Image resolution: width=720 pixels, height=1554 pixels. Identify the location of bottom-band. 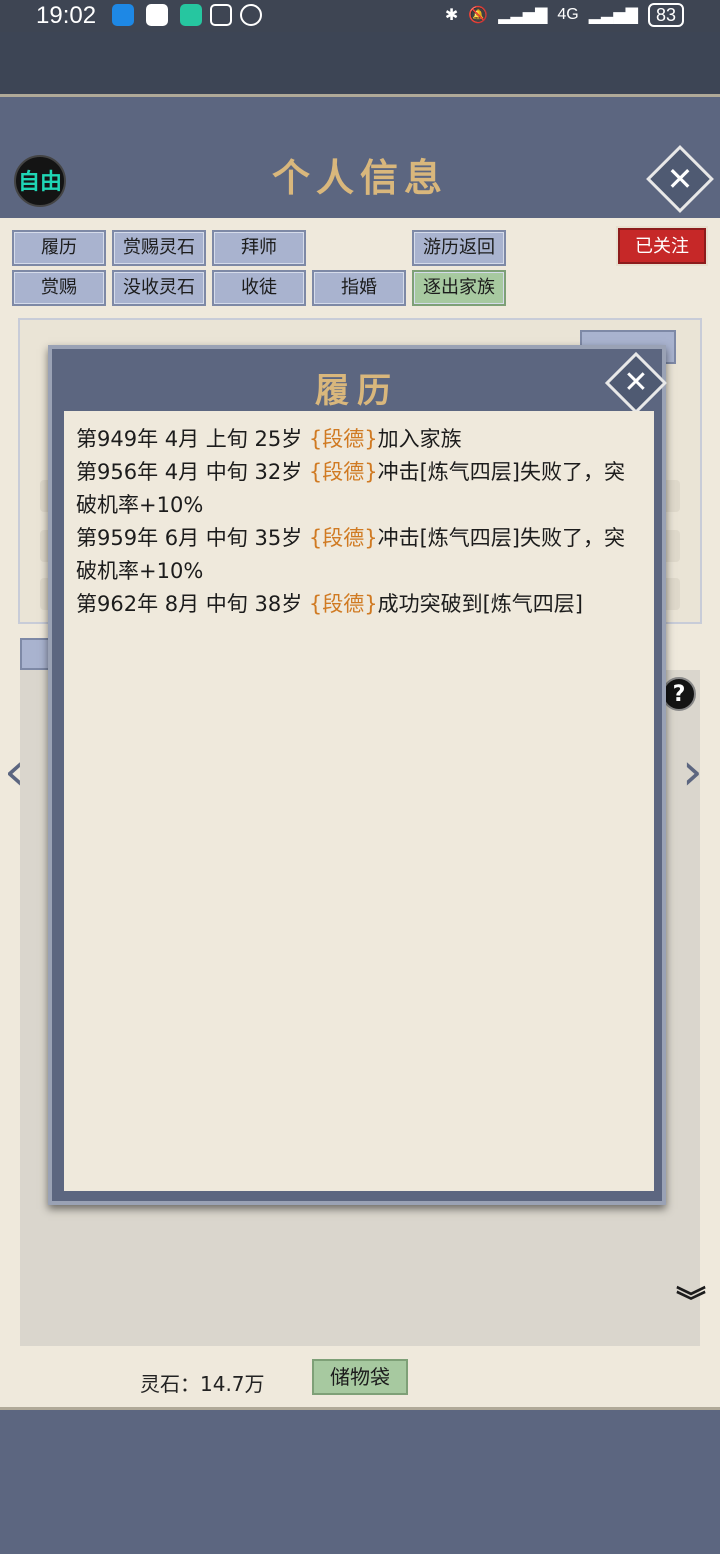
(360, 1480).